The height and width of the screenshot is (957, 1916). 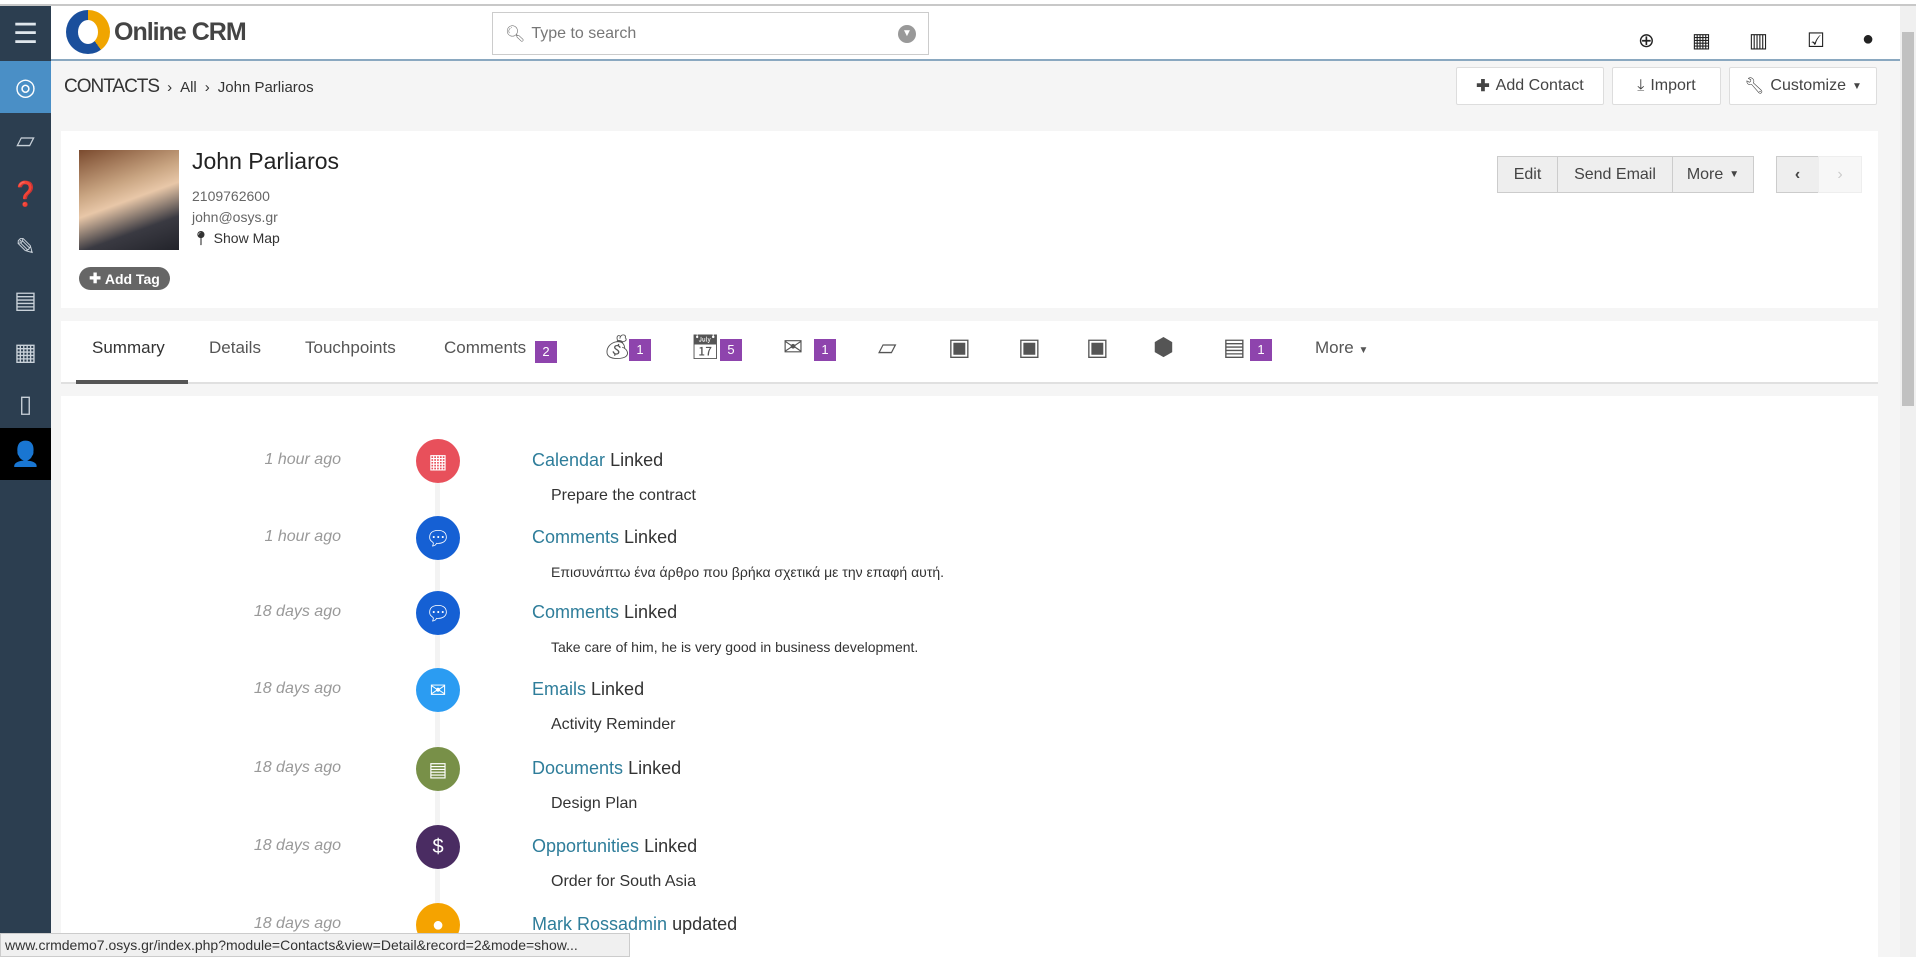 What do you see at coordinates (438, 847) in the screenshot?
I see `money-bag-icon: $` at bounding box center [438, 847].